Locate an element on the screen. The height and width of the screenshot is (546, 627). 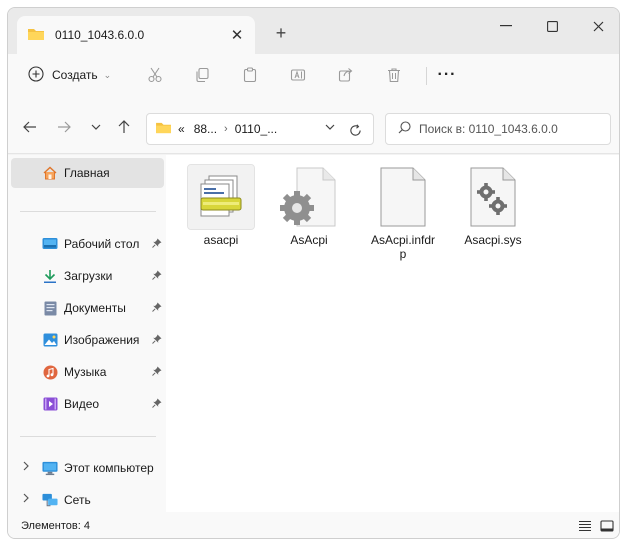
forward-button is located at coordinates (64, 127).